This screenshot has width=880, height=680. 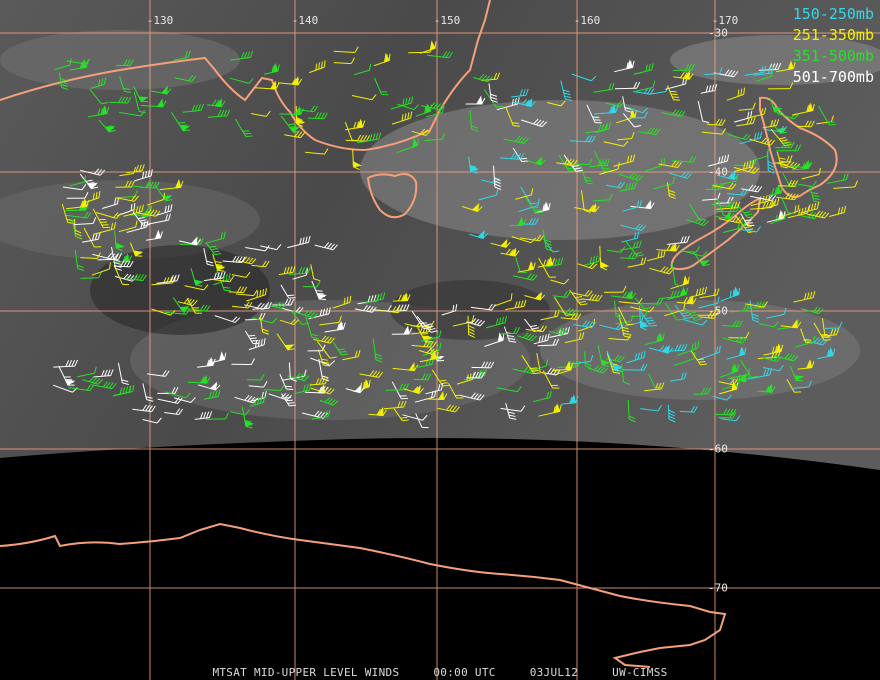 What do you see at coordinates (447, 20) in the screenshot?
I see `longitude-label: -150` at bounding box center [447, 20].